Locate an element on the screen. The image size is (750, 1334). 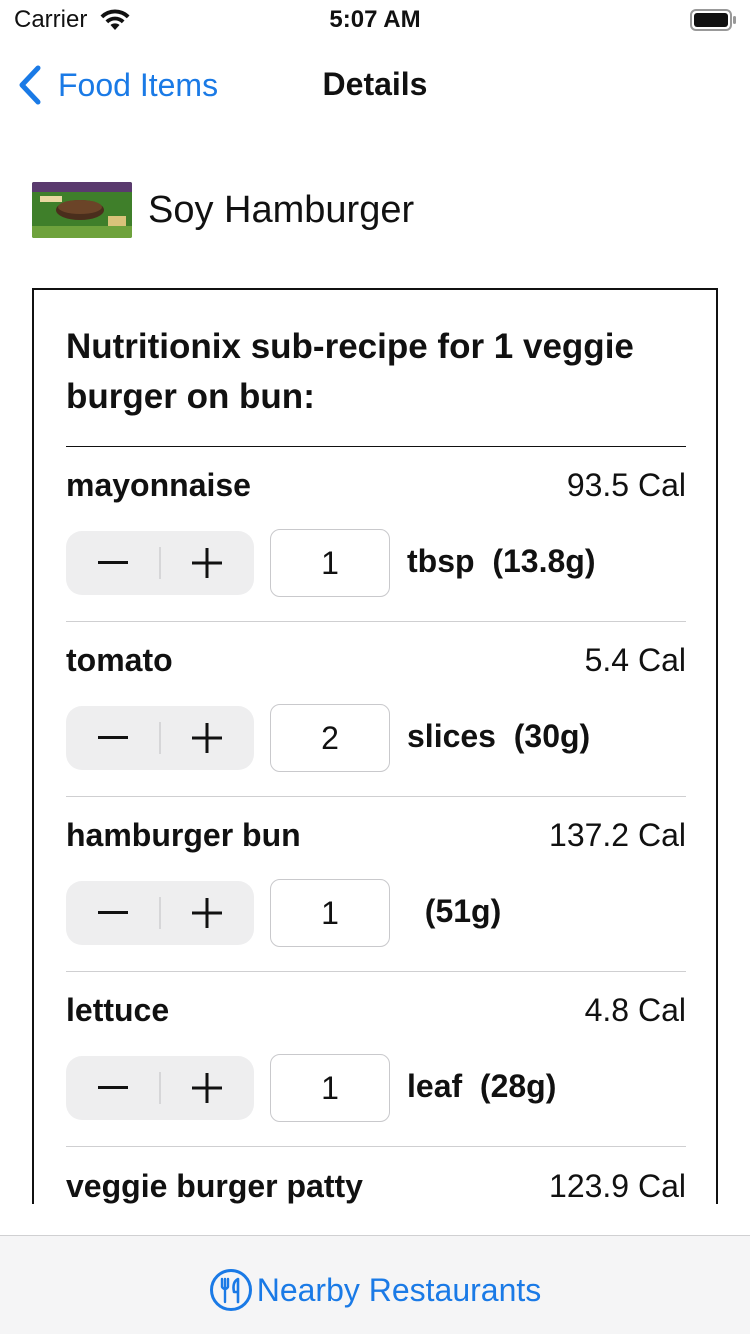
bottom-toolbar: Nearby Restaurants is located at coordinates (375, 1284).